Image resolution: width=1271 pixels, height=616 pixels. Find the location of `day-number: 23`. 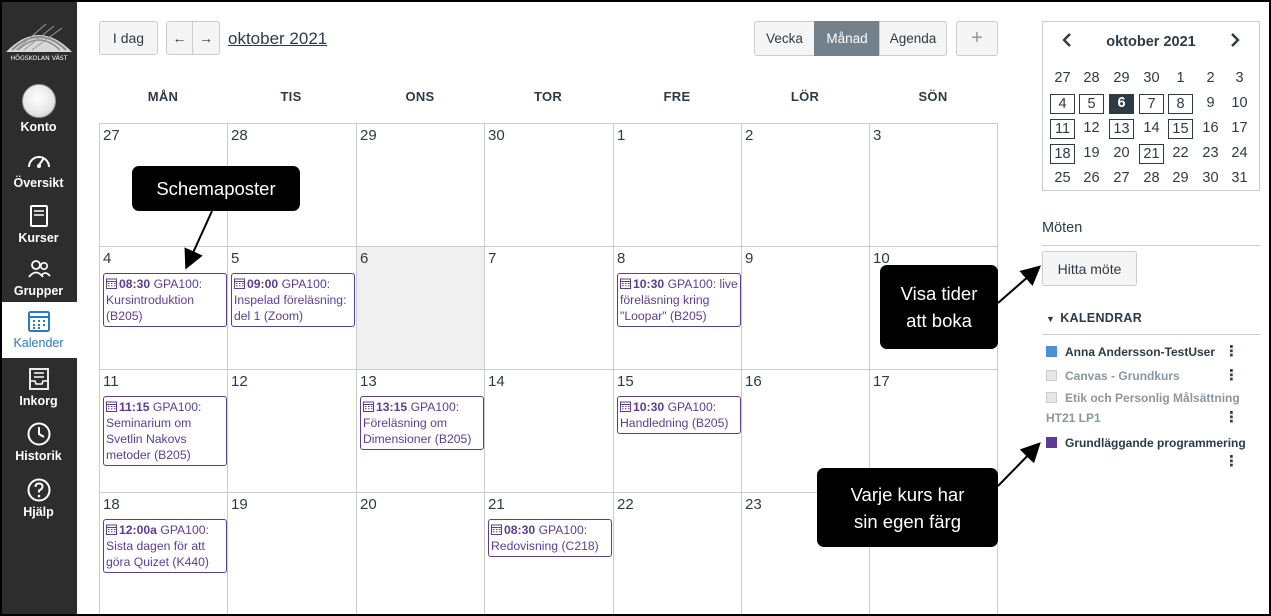

day-number: 23 is located at coordinates (753, 504).